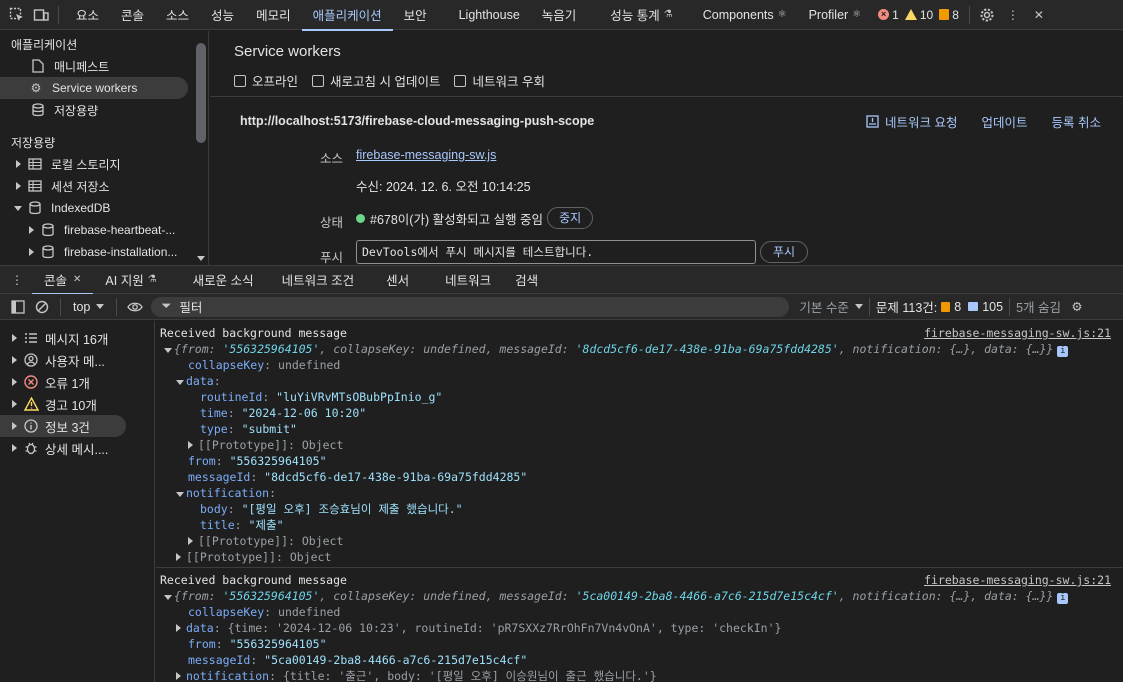 The width and height of the screenshot is (1123, 682). Describe the element at coordinates (397, 280) in the screenshot. I see `drawer-tab-sensors: 센서` at that location.